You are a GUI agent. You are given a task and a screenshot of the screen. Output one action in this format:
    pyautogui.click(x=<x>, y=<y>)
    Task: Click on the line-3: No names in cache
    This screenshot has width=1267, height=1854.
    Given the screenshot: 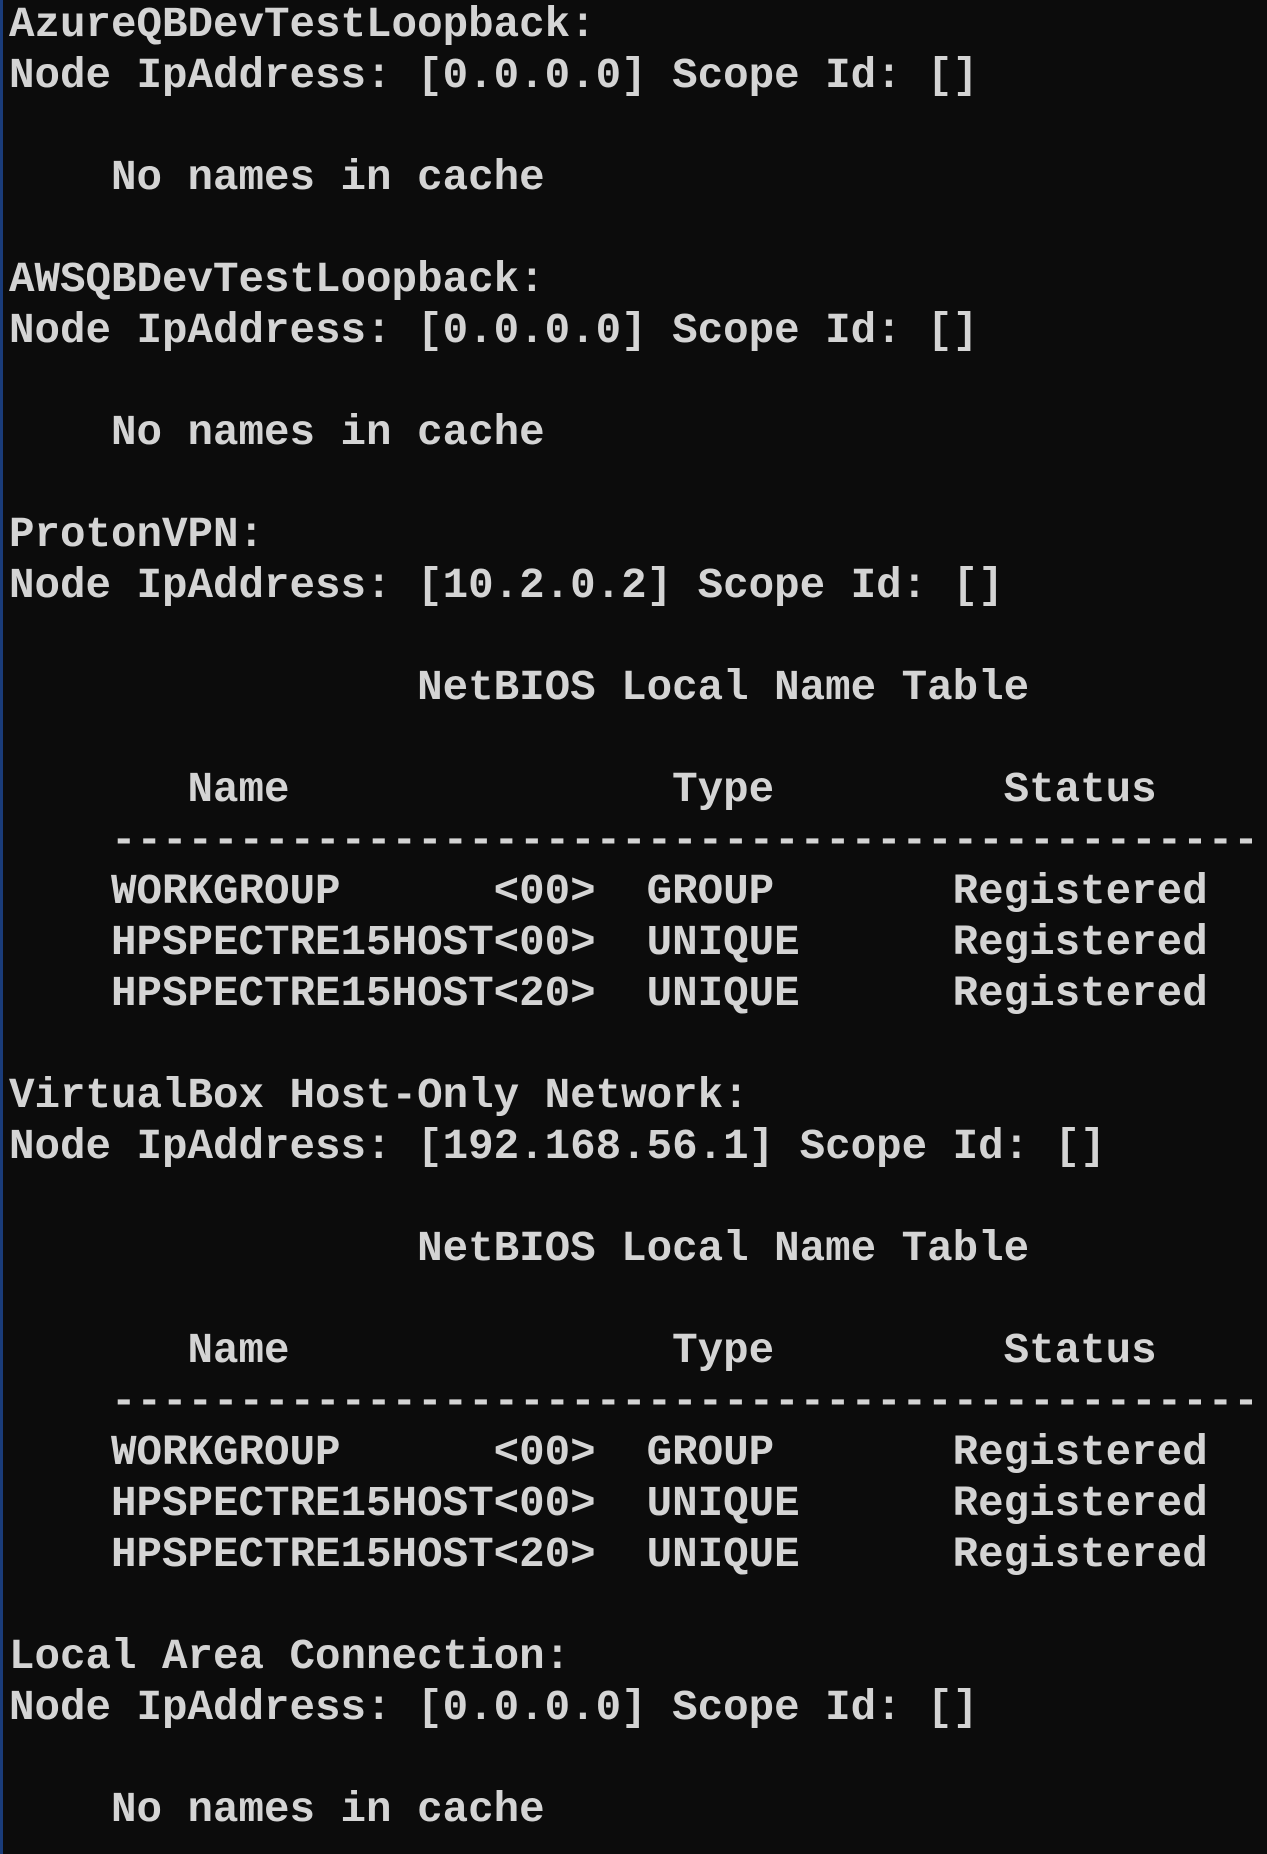 What is the action you would take?
    pyautogui.click(x=277, y=178)
    